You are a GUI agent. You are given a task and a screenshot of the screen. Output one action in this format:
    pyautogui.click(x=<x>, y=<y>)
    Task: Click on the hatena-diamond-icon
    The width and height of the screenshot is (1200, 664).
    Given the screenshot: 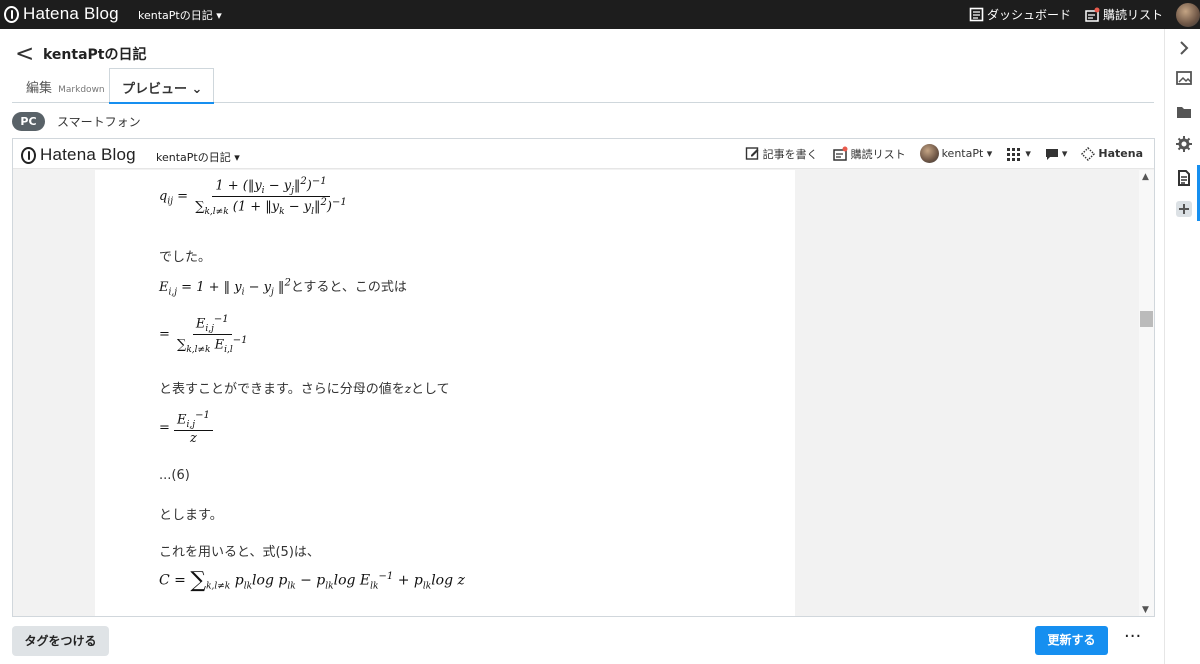 What is the action you would take?
    pyautogui.click(x=1088, y=153)
    